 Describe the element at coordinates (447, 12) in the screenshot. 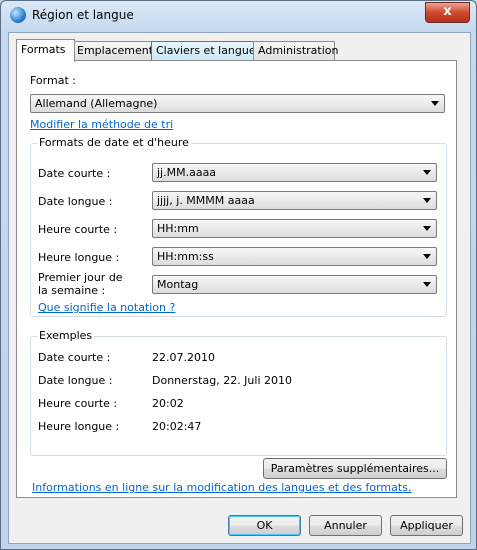

I see `close-button: x` at that location.